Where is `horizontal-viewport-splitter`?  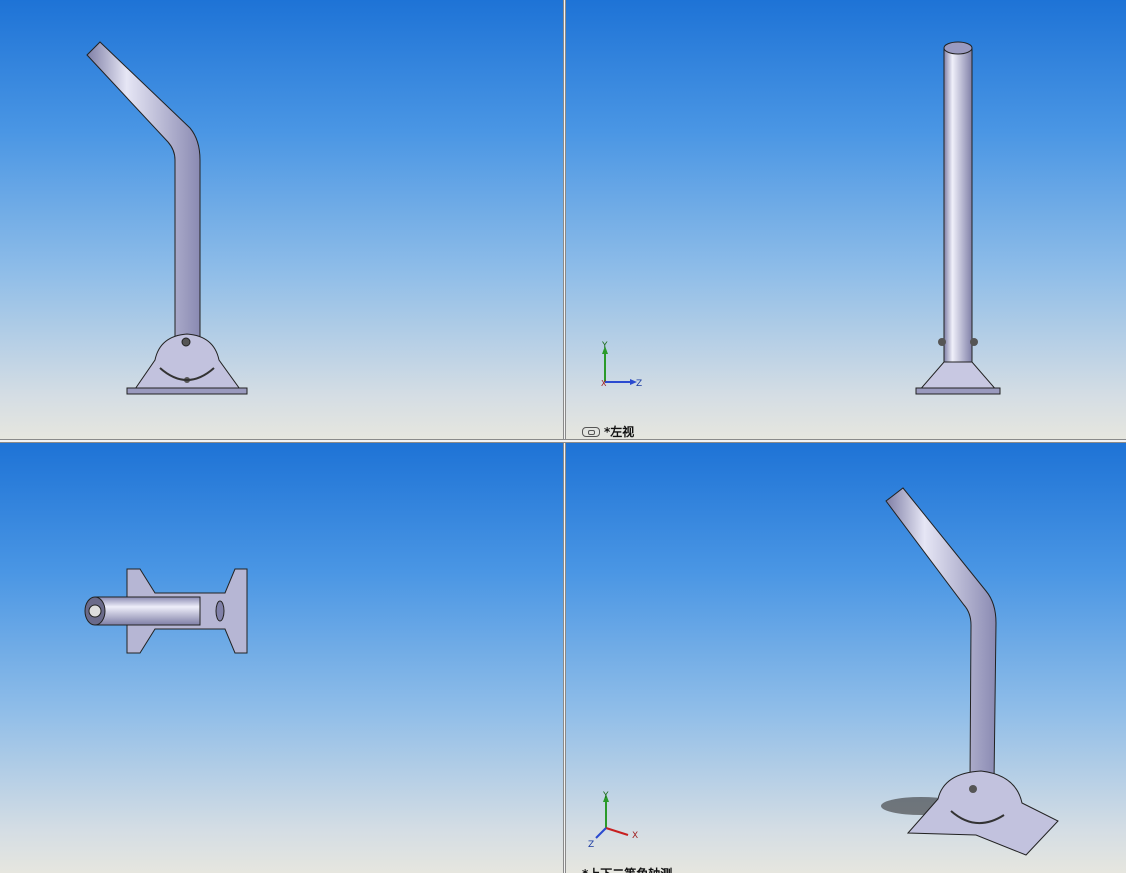 horizontal-viewport-splitter is located at coordinates (563, 441).